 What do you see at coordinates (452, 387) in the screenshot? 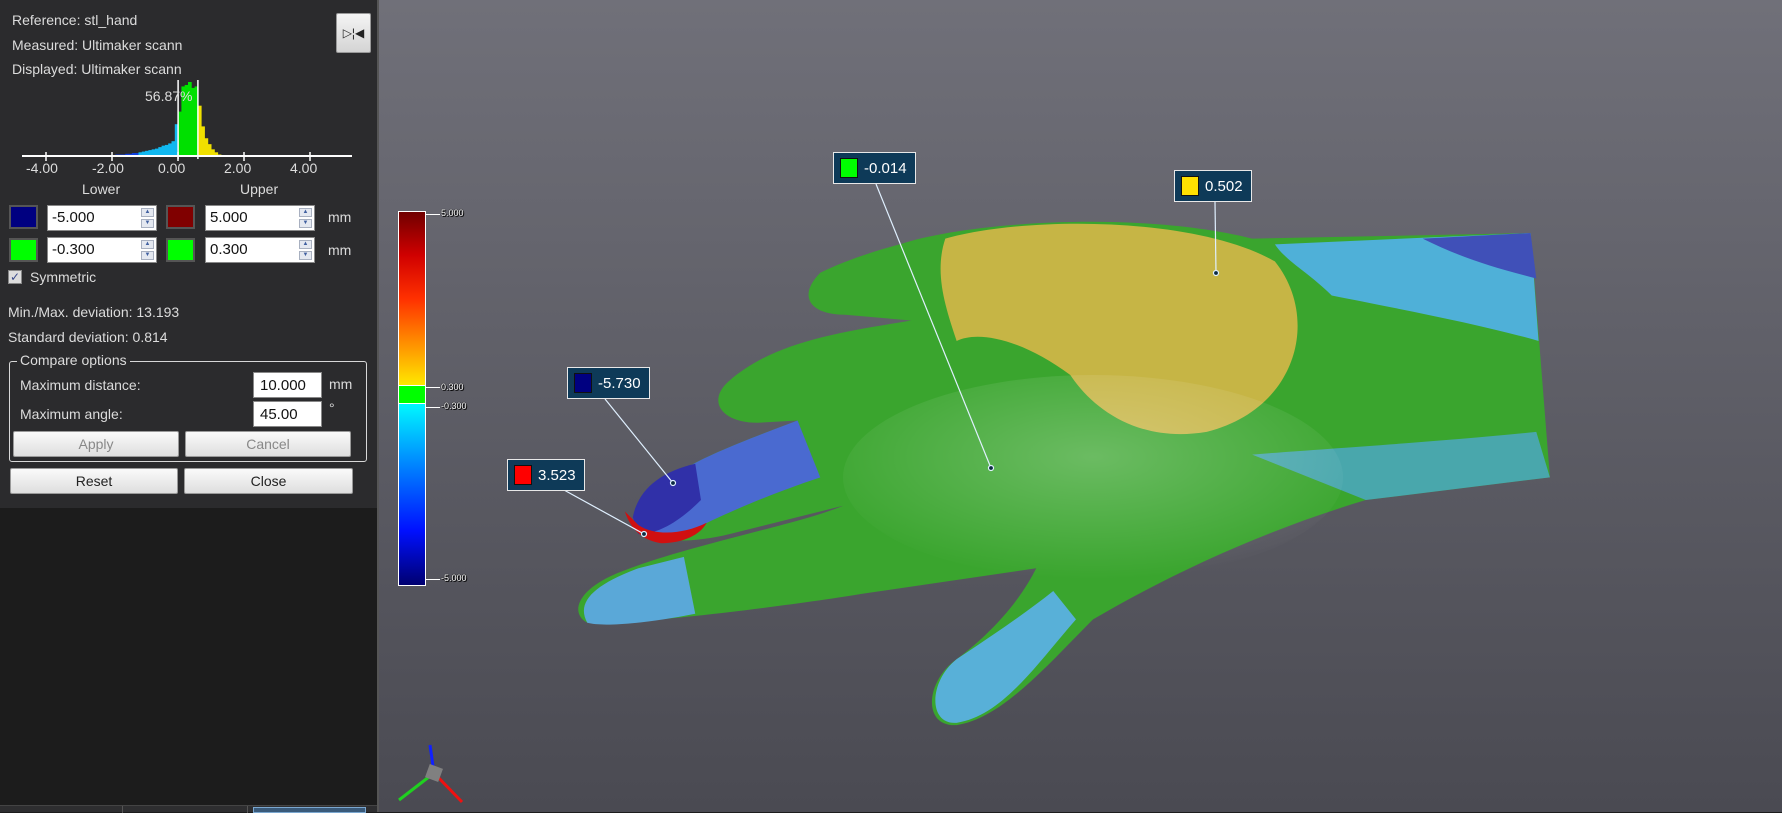
I see `legend-label-upper-tol: 0.300` at bounding box center [452, 387].